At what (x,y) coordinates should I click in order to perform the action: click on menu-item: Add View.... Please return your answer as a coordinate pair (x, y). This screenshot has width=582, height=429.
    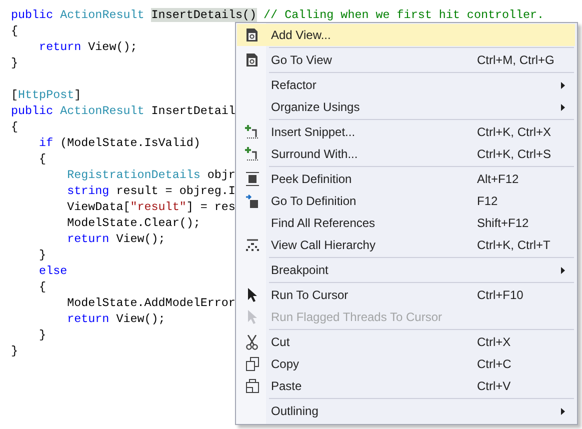
    Looking at the image, I should click on (406, 35).